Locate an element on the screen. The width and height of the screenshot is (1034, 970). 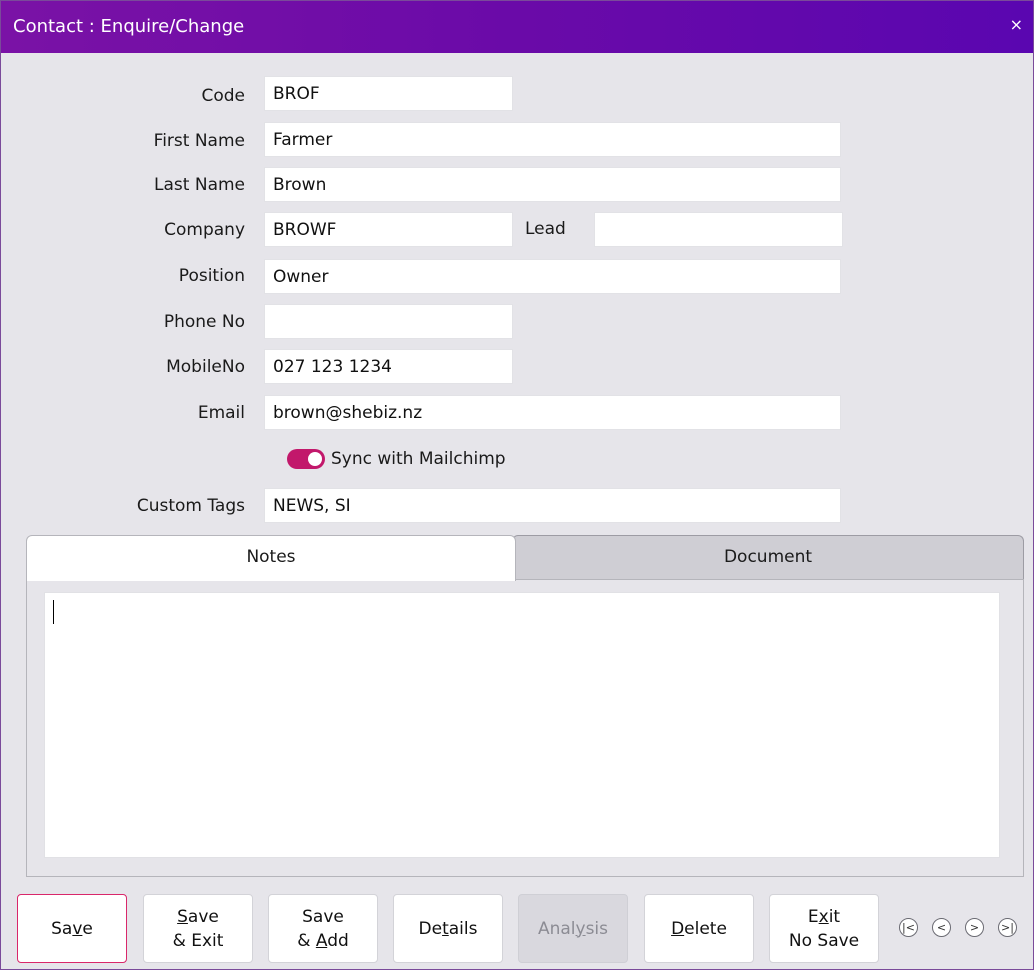
details-button: Details is located at coordinates (448, 928).